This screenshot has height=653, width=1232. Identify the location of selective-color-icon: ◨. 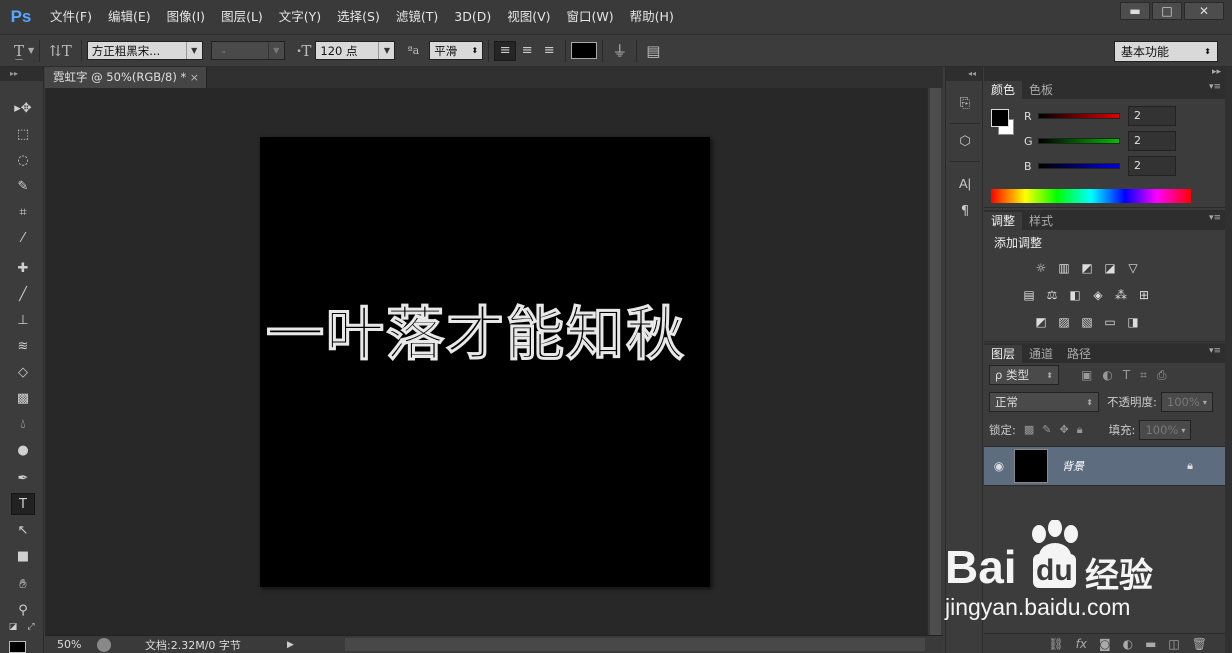
(1133, 322).